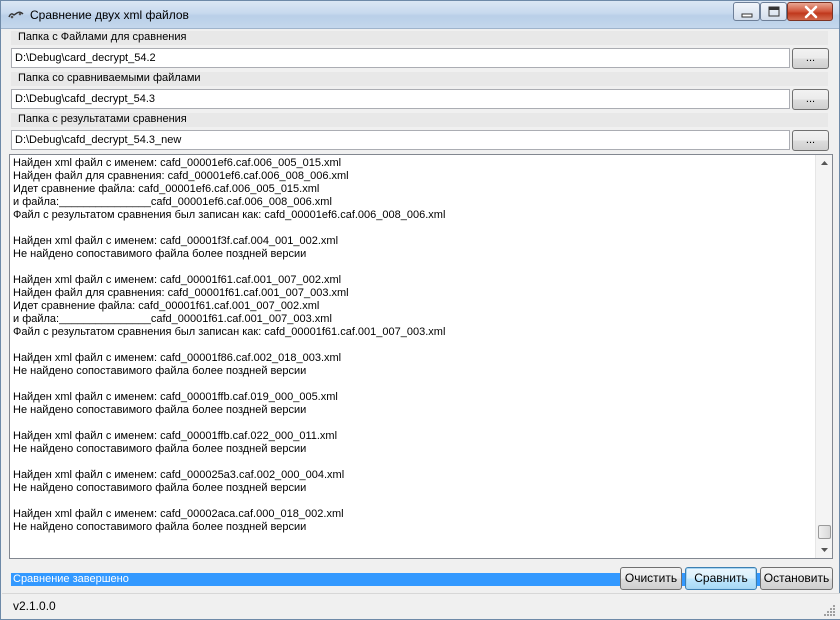  I want to click on log-vertical-scrollbar, so click(823, 356).